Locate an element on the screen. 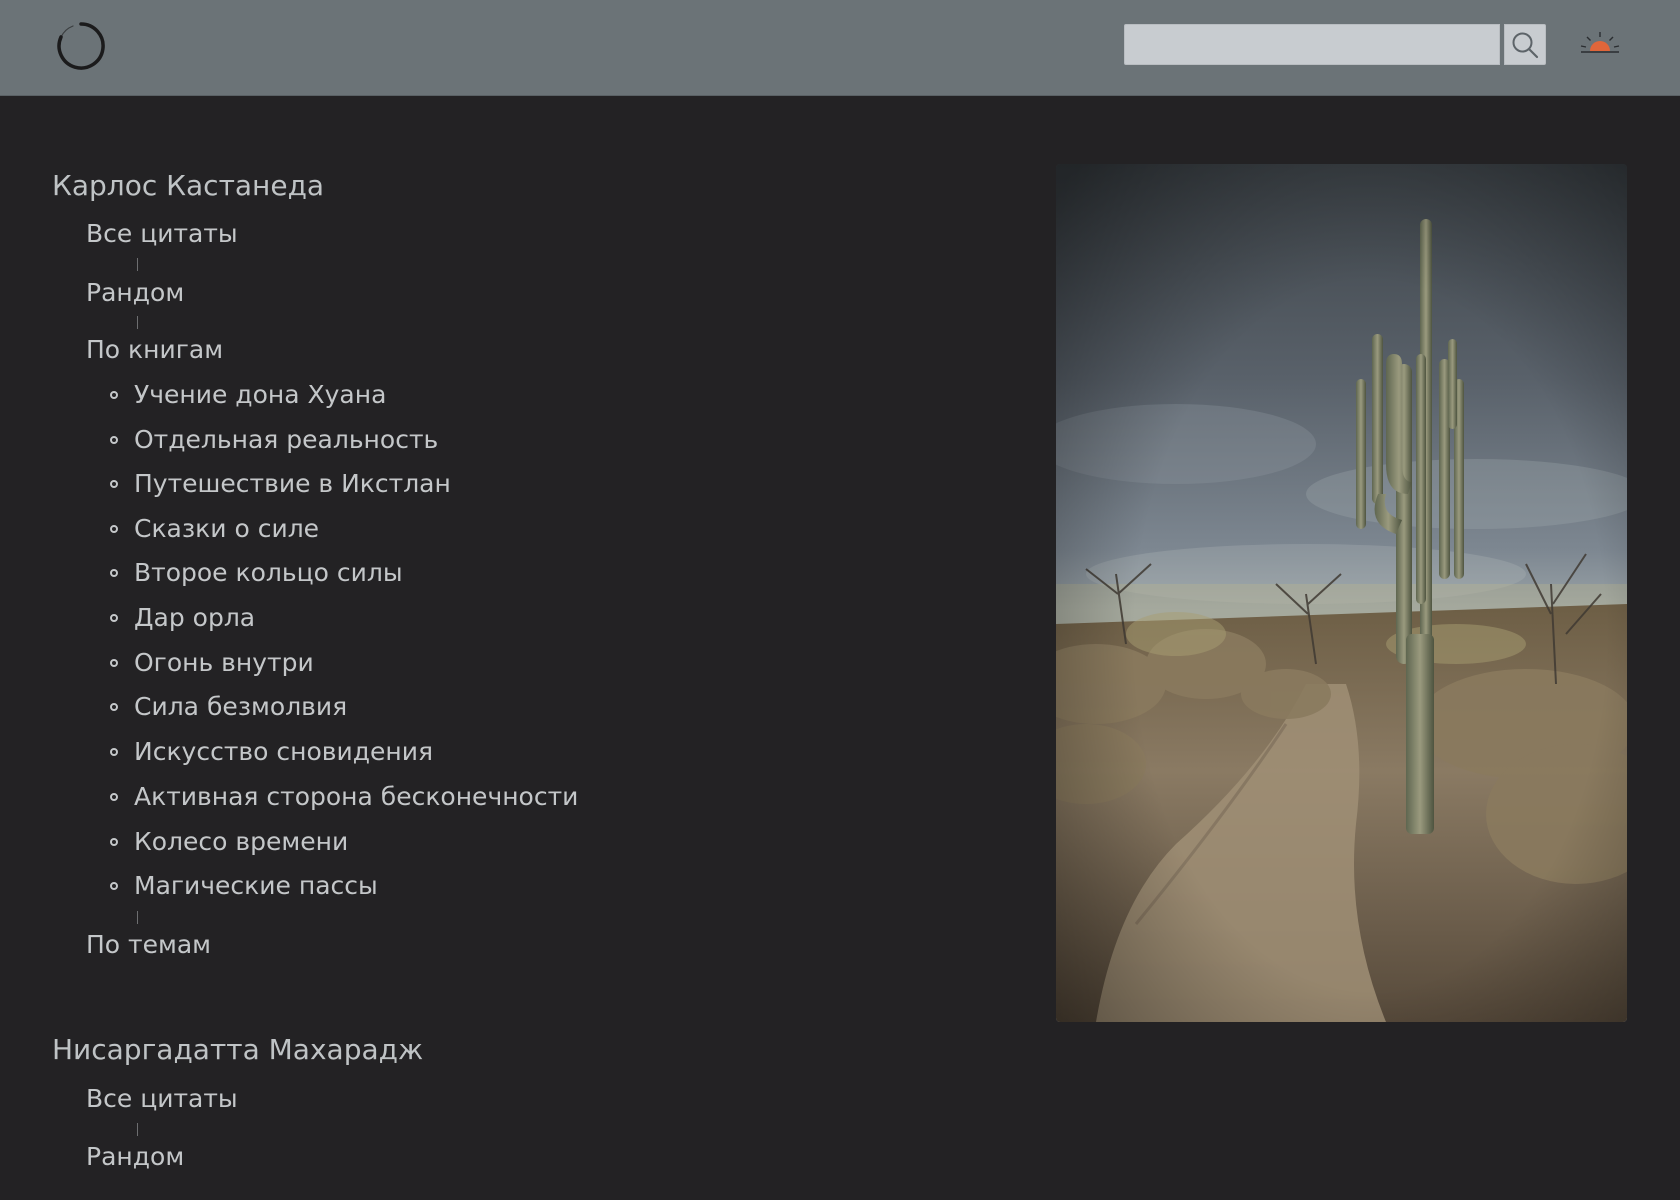  author-castaneda-heading: Карлос Кастанеда is located at coordinates (188, 186).